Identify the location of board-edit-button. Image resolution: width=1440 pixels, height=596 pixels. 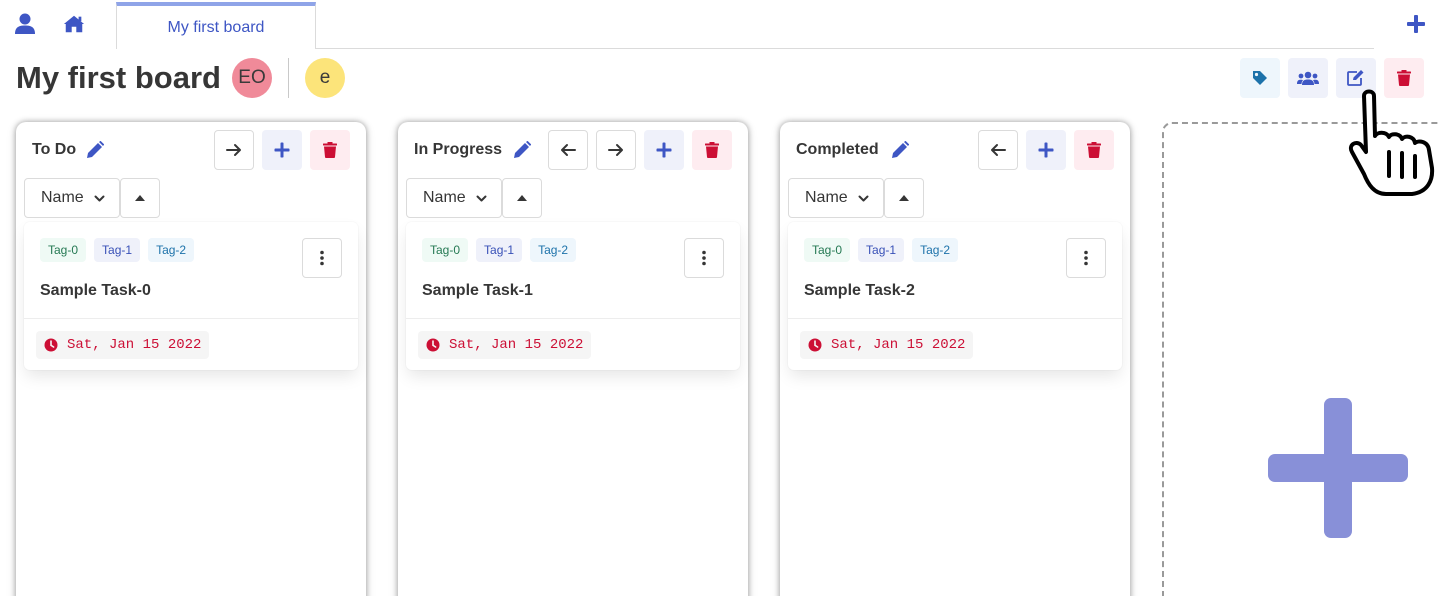
(1356, 78).